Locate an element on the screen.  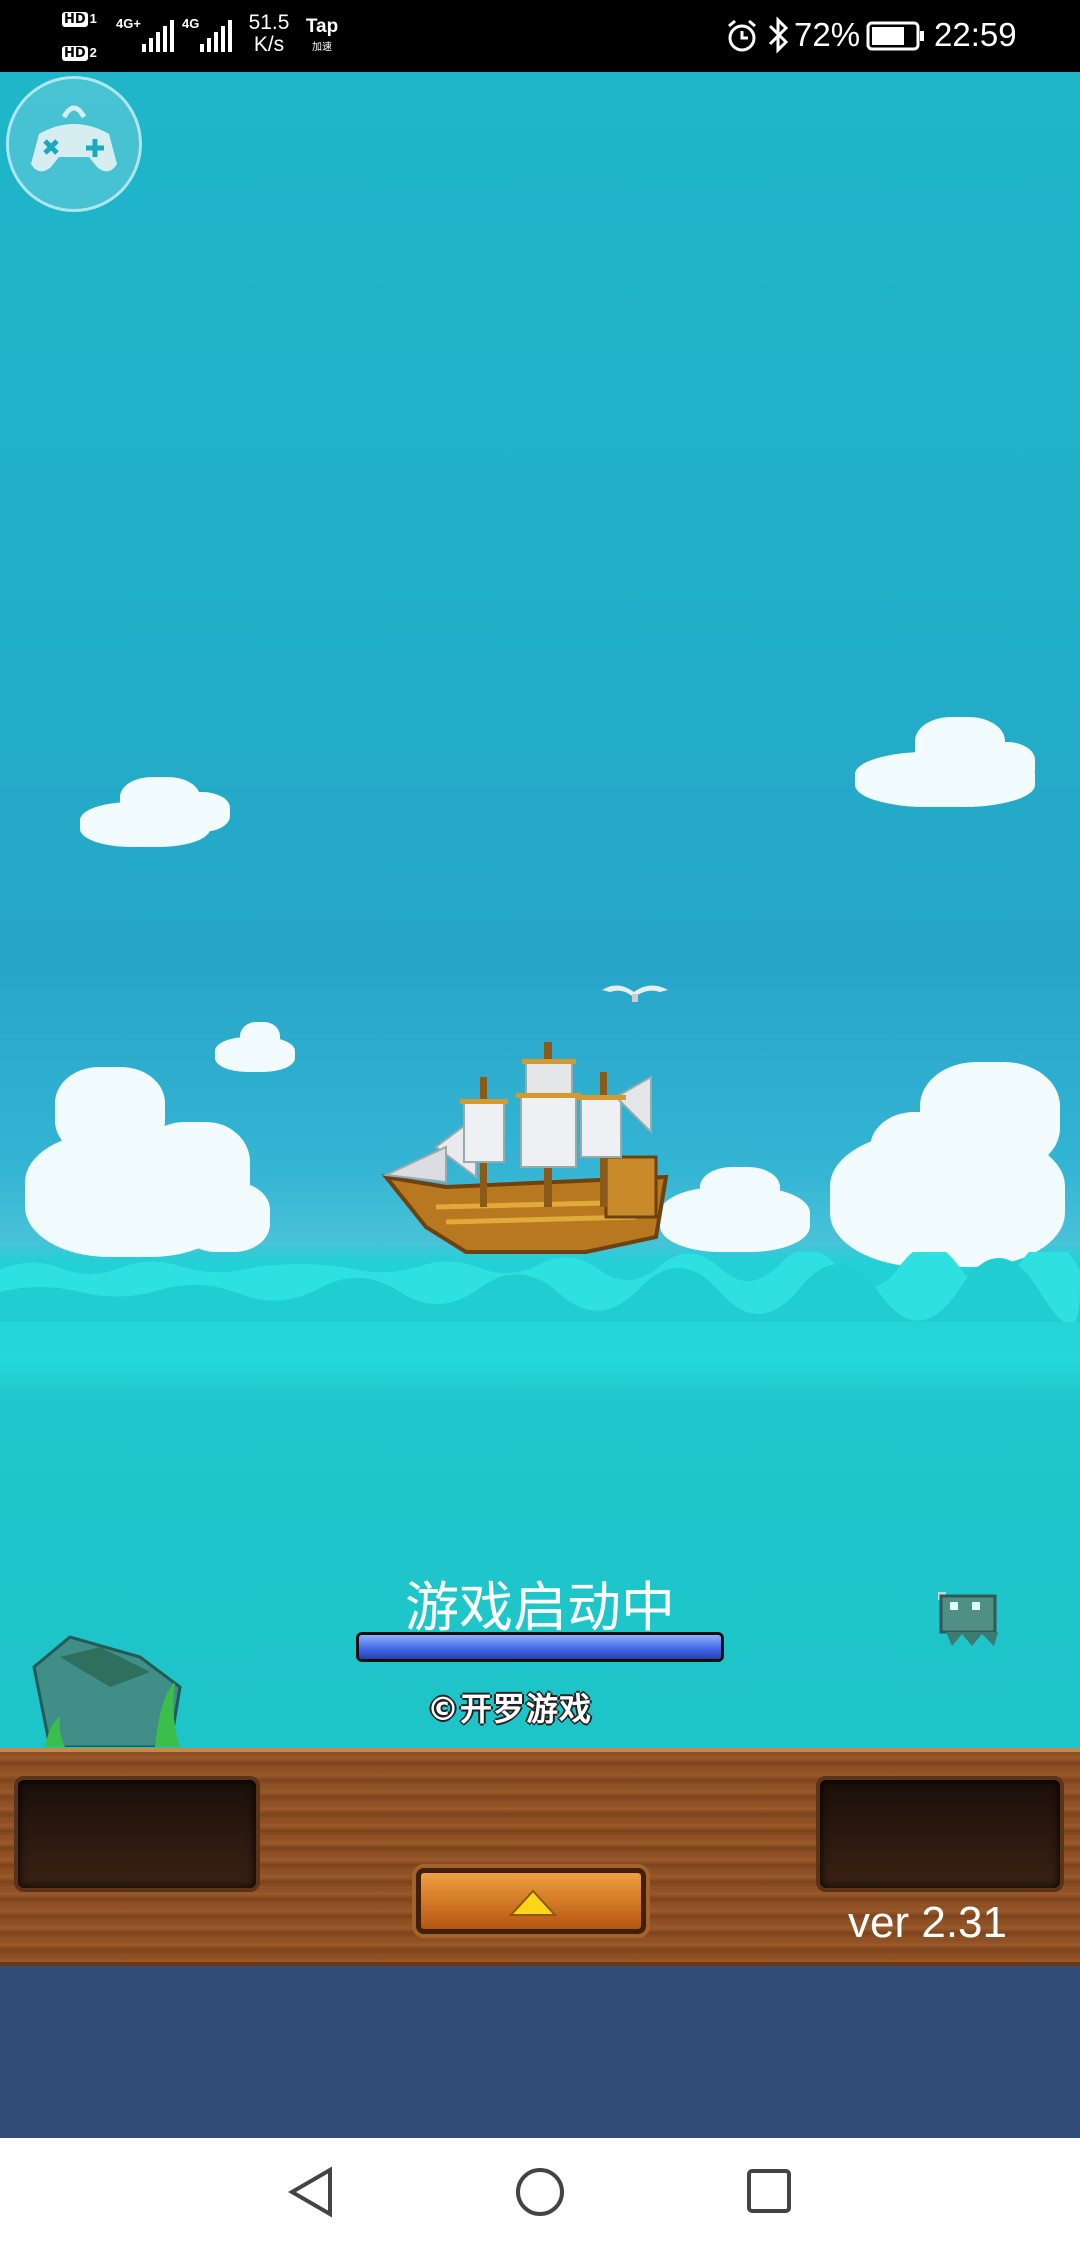
tap-badge: Tap 加速 is located at coordinates (322, 34).